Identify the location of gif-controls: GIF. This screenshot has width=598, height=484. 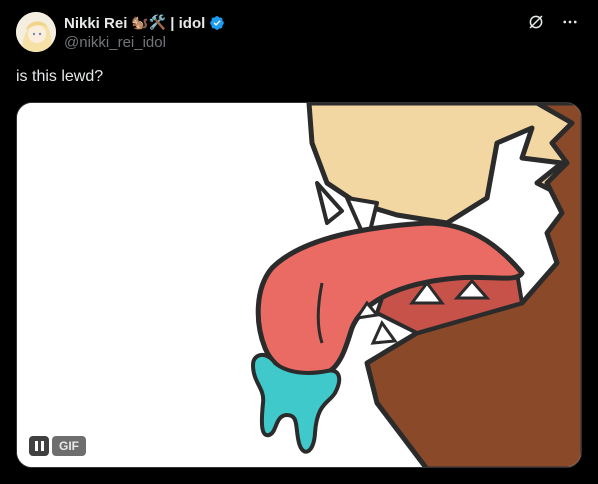
(57, 446).